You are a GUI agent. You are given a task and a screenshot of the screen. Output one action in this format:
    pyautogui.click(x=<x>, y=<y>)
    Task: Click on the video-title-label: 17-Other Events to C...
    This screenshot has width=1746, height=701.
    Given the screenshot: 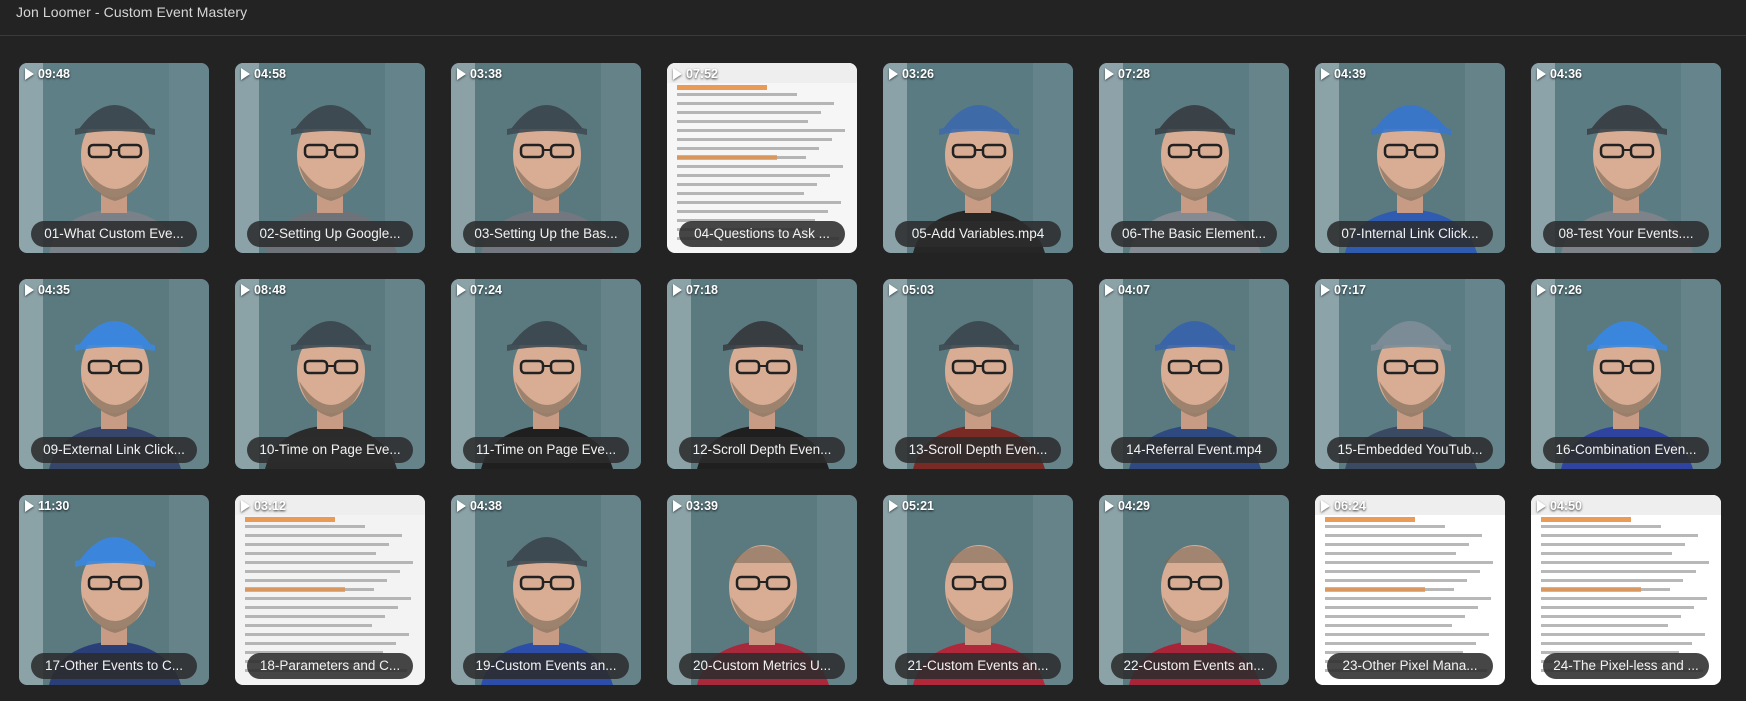 What is the action you would take?
    pyautogui.click(x=114, y=666)
    